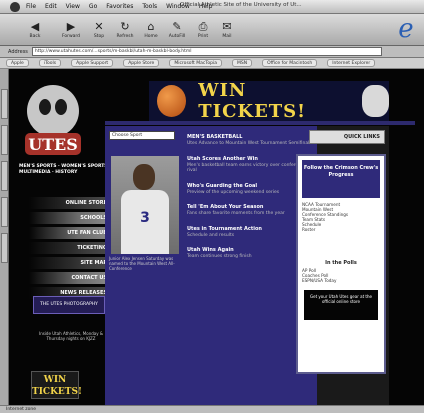 The width and height of the screenshot is (424, 413). I want to click on back-button: ◀ Back, so click(35, 30).